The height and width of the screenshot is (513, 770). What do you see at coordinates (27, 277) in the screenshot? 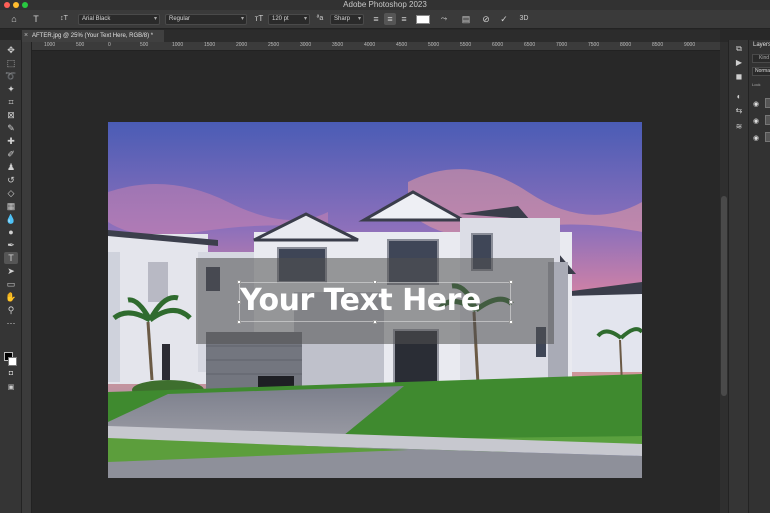
I see `vertical-ruler` at bounding box center [27, 277].